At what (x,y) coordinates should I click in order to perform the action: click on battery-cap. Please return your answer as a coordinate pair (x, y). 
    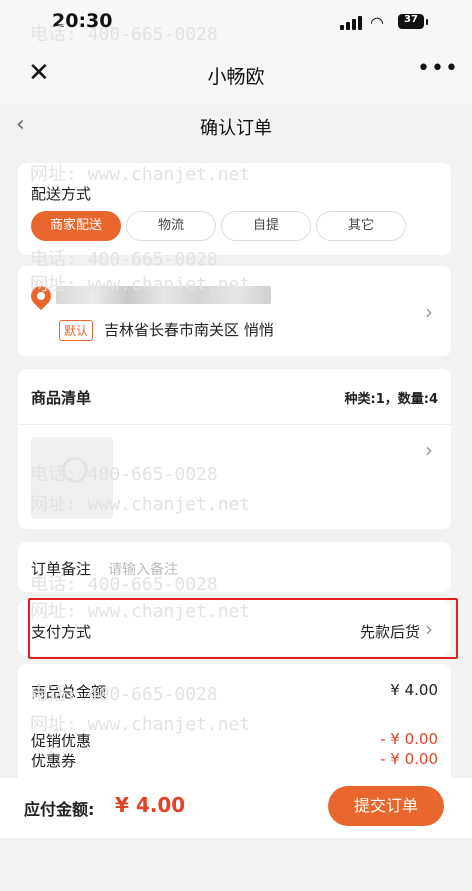
    Looking at the image, I should click on (427, 22).